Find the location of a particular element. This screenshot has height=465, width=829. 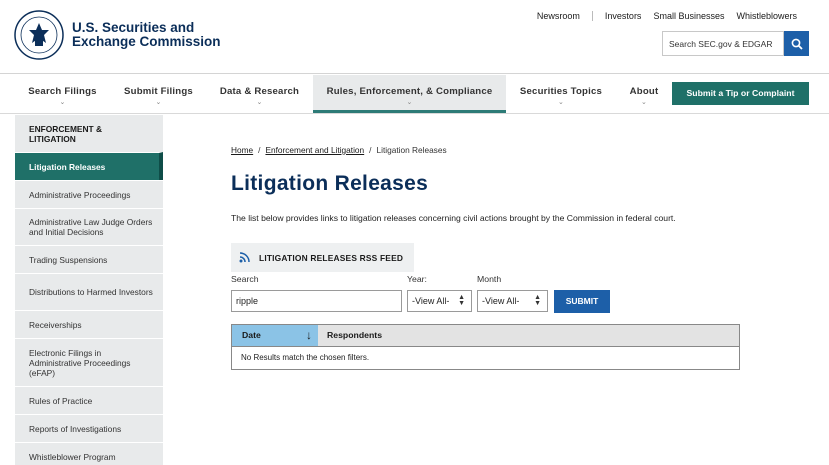

empty-results-row: No Results match the chosen filters. is located at coordinates (485, 358).